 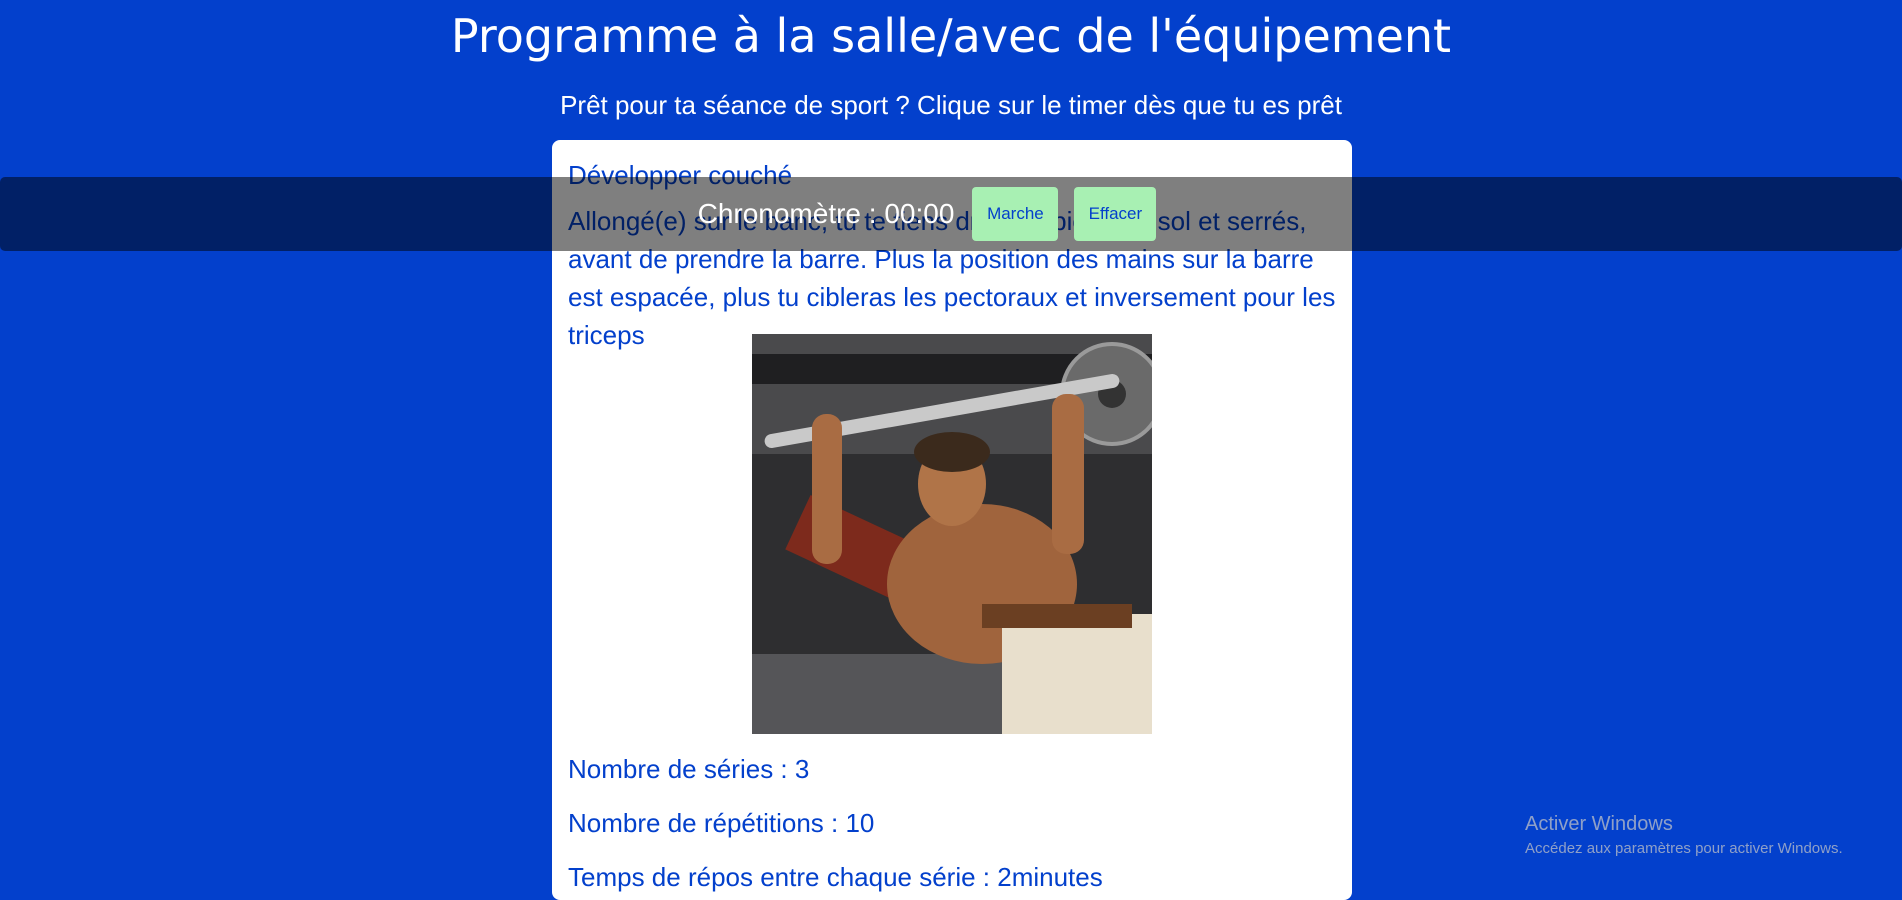 What do you see at coordinates (1015, 214) in the screenshot?
I see `start-timer-button: Marche` at bounding box center [1015, 214].